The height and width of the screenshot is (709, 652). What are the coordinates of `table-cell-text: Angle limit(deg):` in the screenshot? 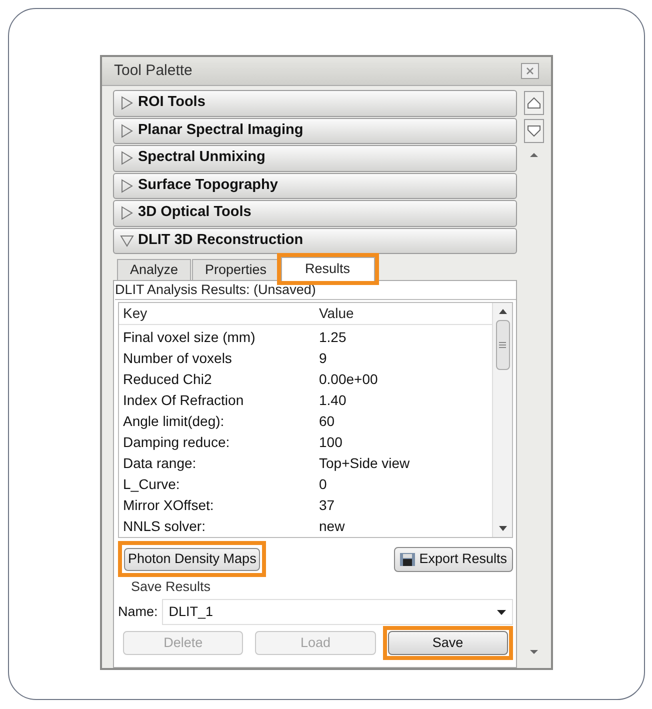 It's located at (174, 421).